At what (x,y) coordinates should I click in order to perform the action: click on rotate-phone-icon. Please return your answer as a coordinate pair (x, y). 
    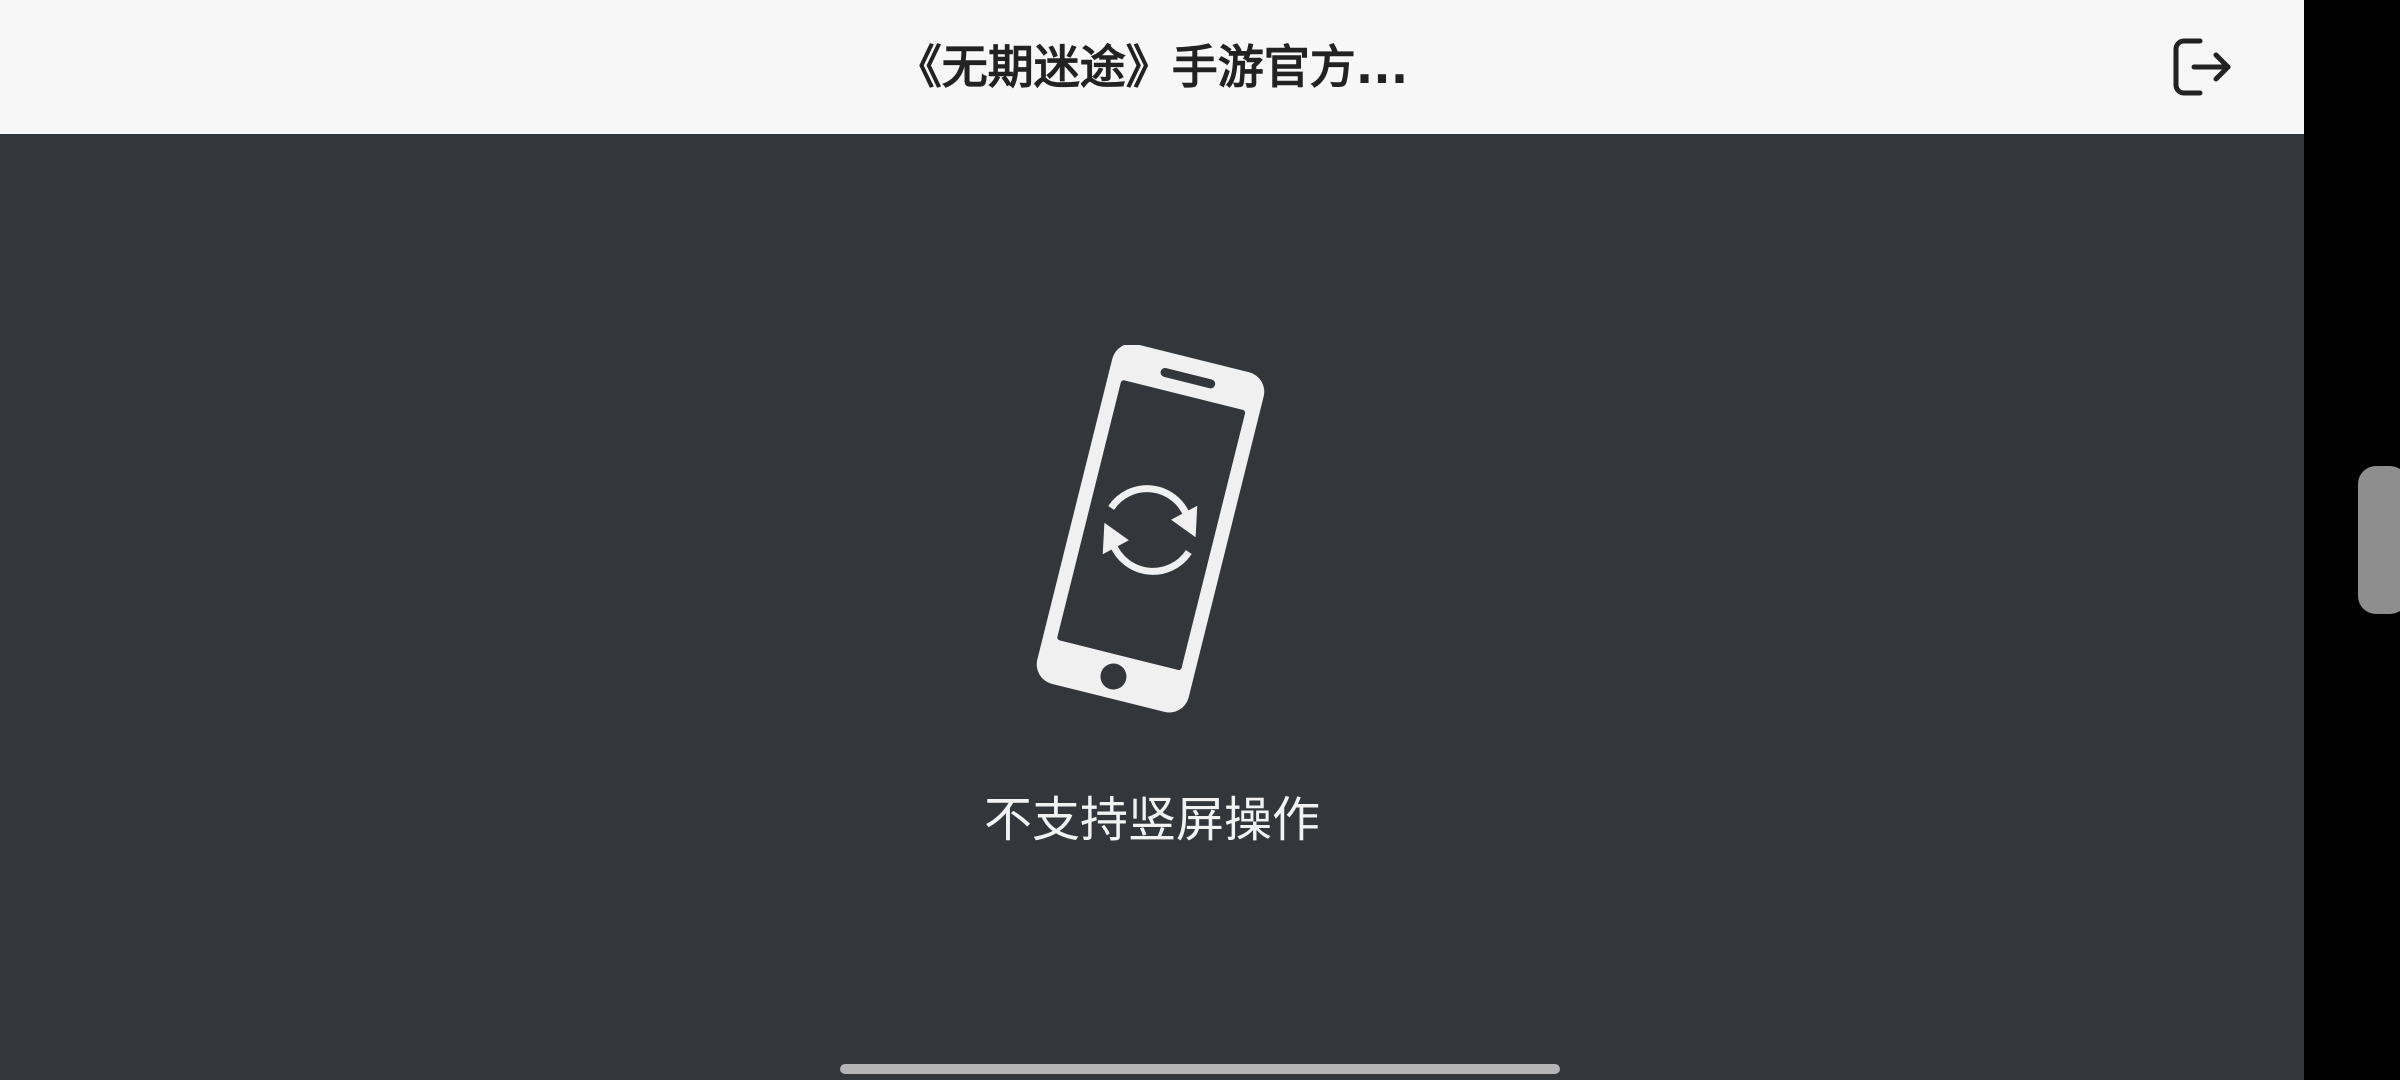
    Looking at the image, I should click on (1150, 529).